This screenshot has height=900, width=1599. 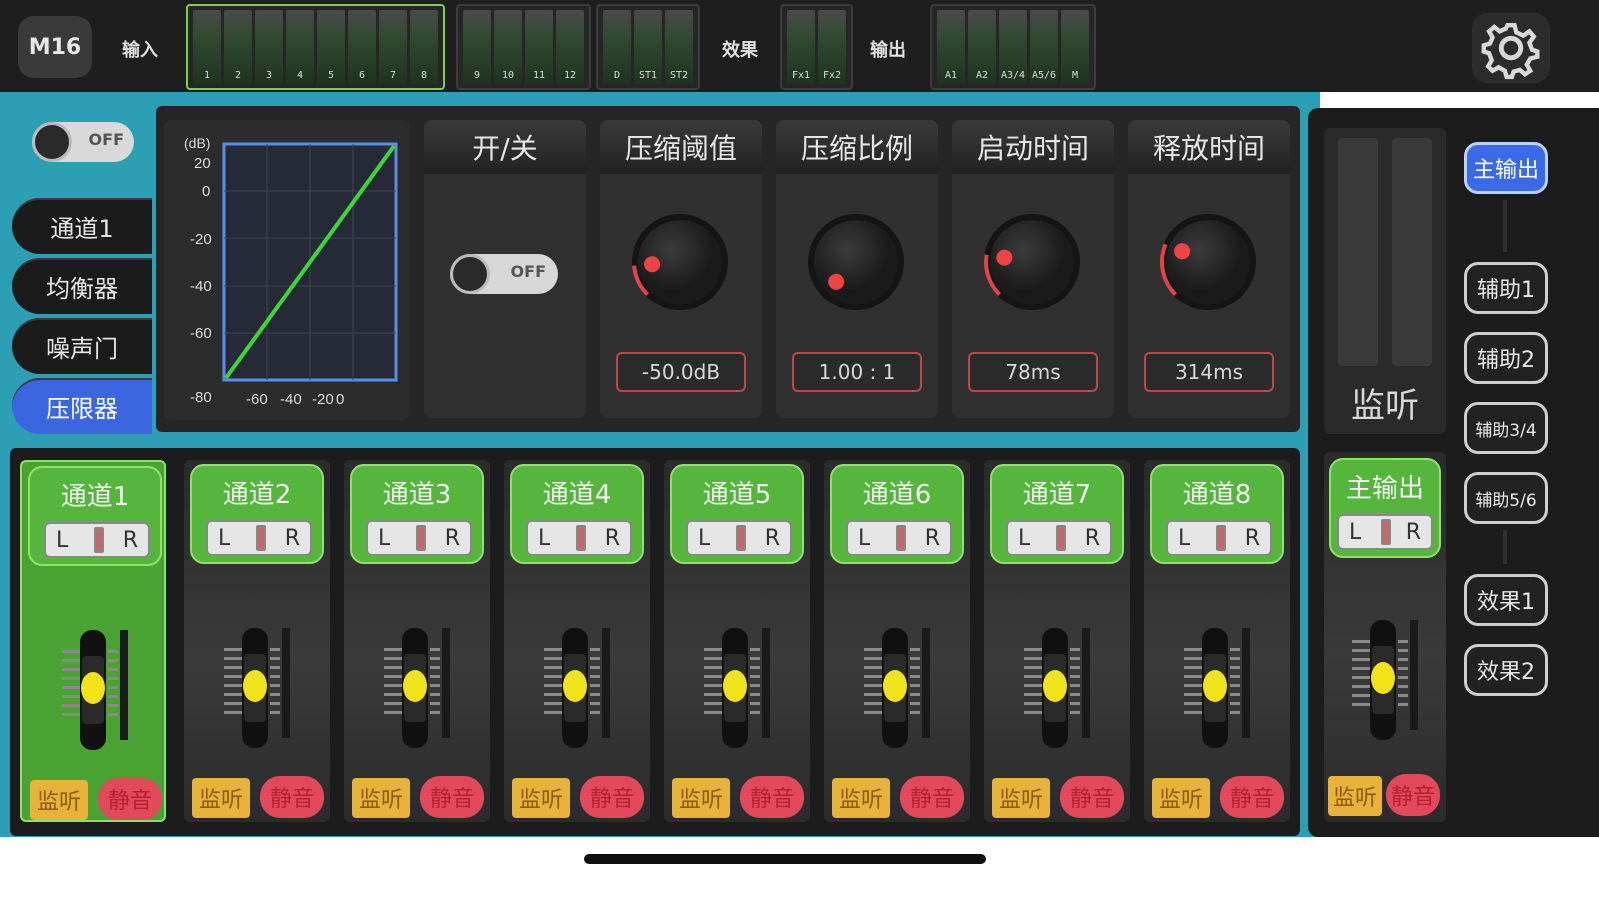 I want to click on compressor-enable-toggle: OFF, so click(x=504, y=274).